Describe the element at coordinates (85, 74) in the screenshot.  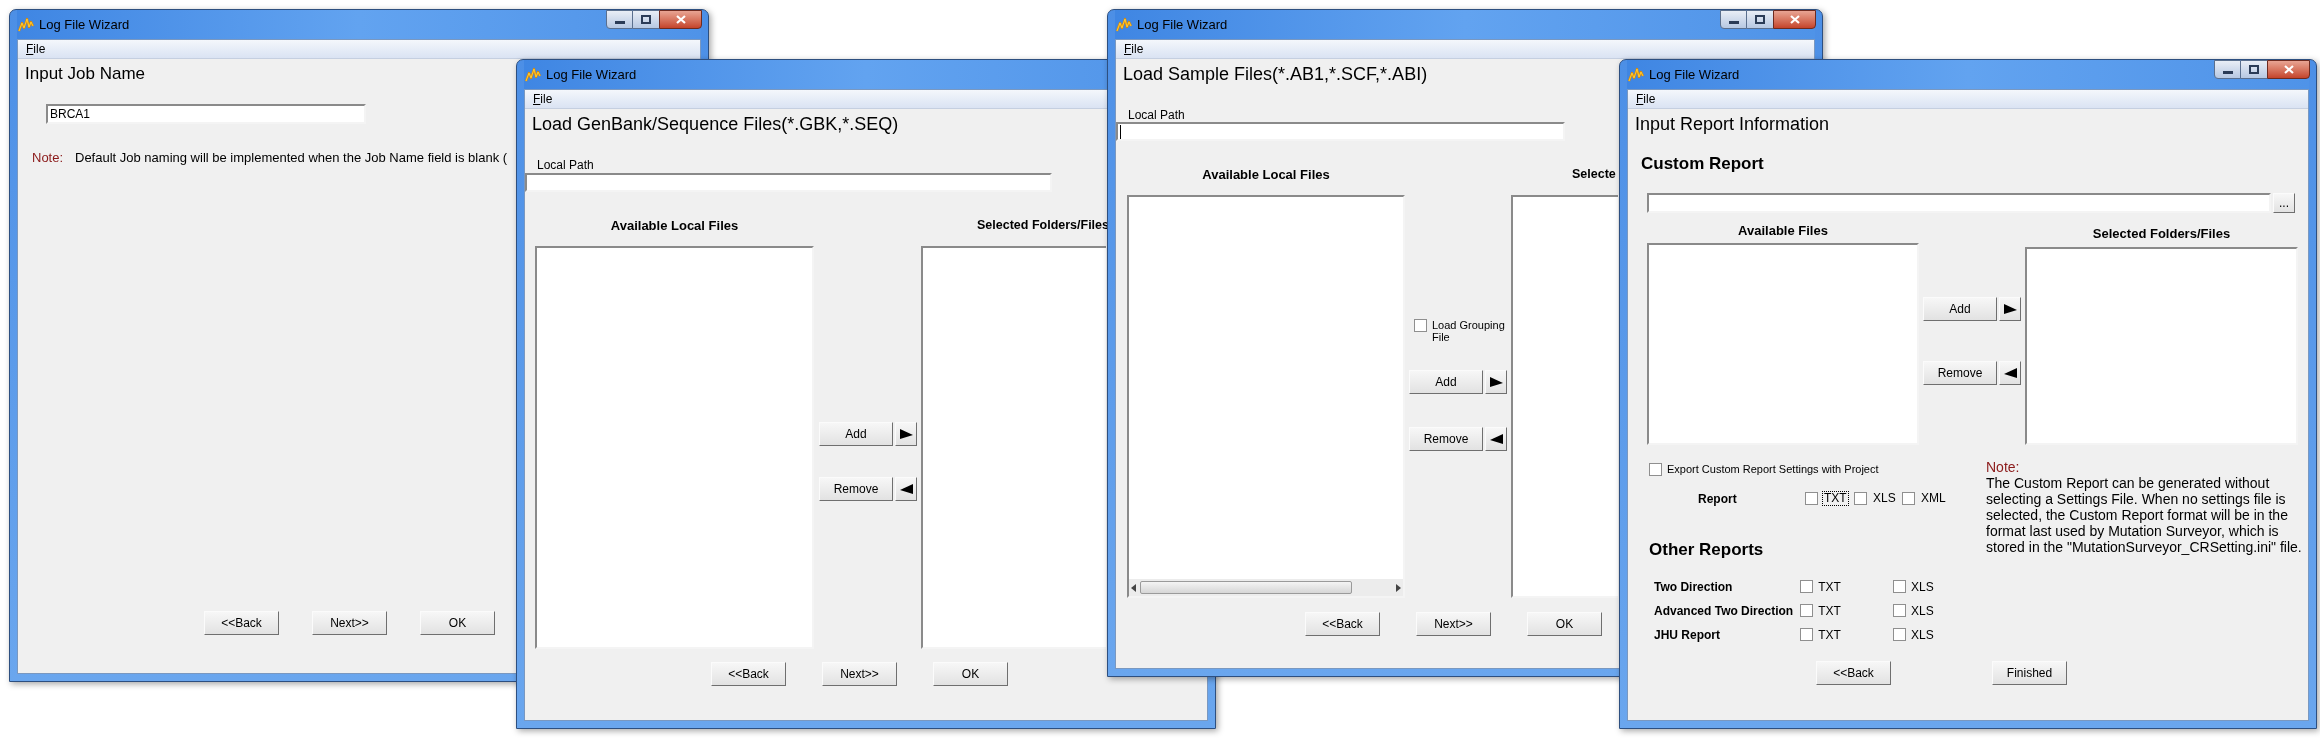
I see `page-heading: Input Job Name` at that location.